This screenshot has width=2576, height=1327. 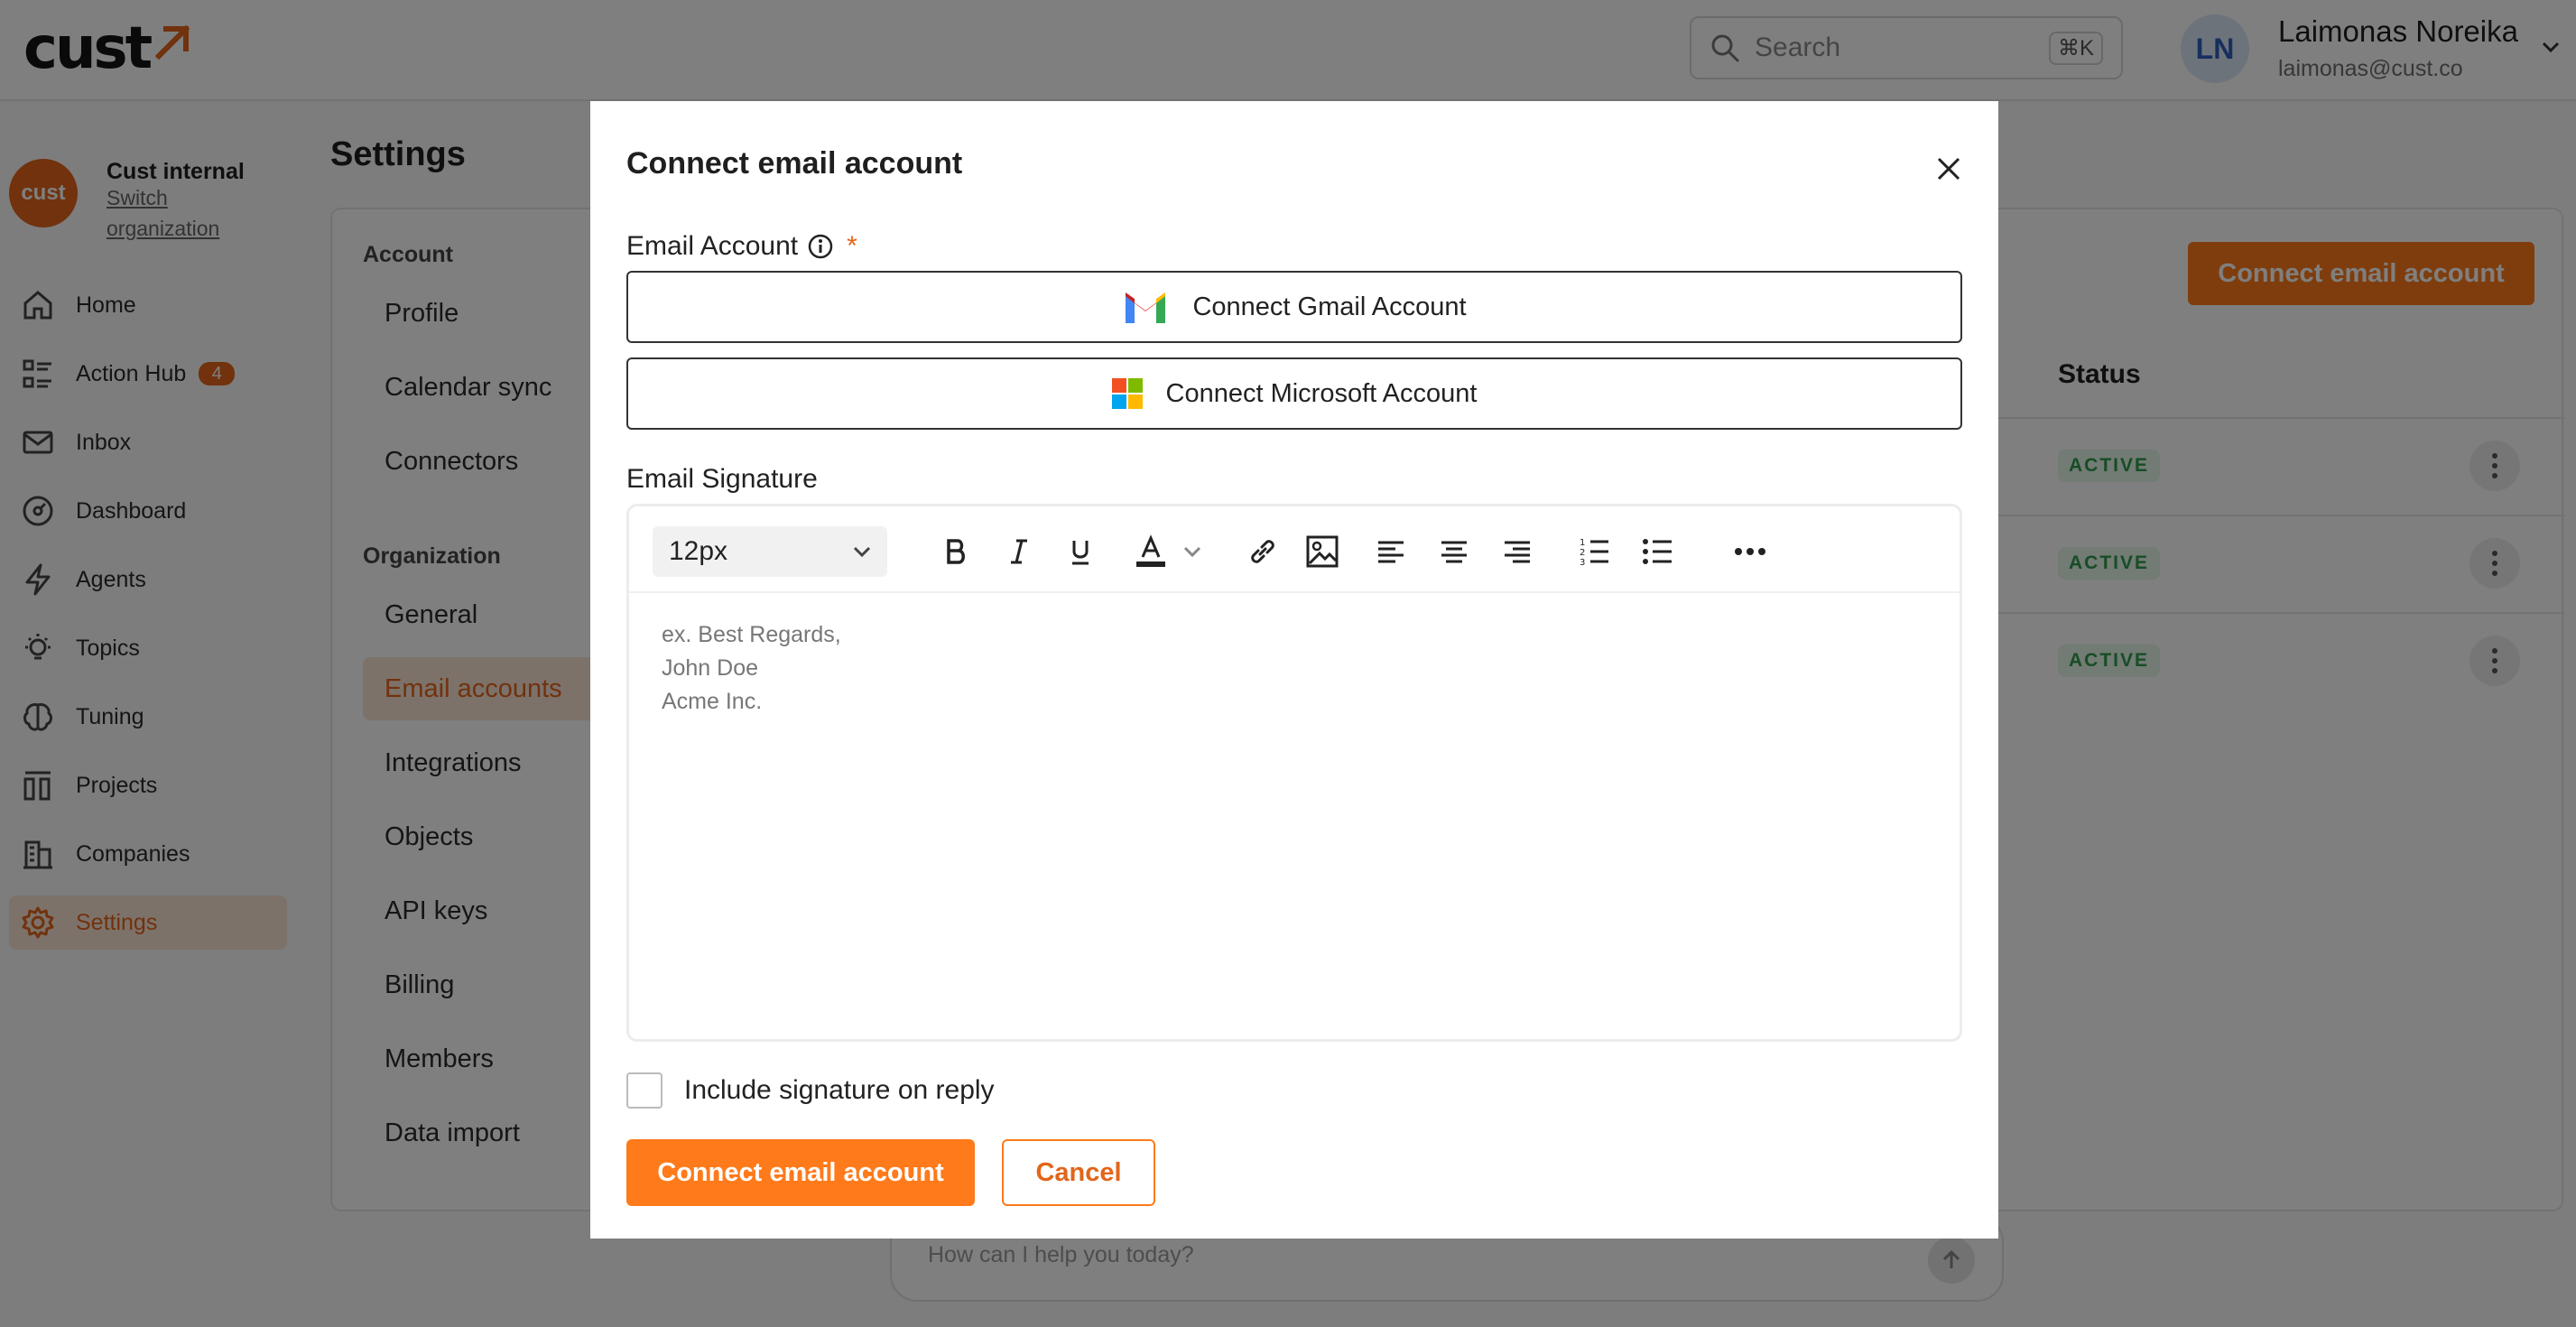 I want to click on bold-button, so click(x=955, y=551).